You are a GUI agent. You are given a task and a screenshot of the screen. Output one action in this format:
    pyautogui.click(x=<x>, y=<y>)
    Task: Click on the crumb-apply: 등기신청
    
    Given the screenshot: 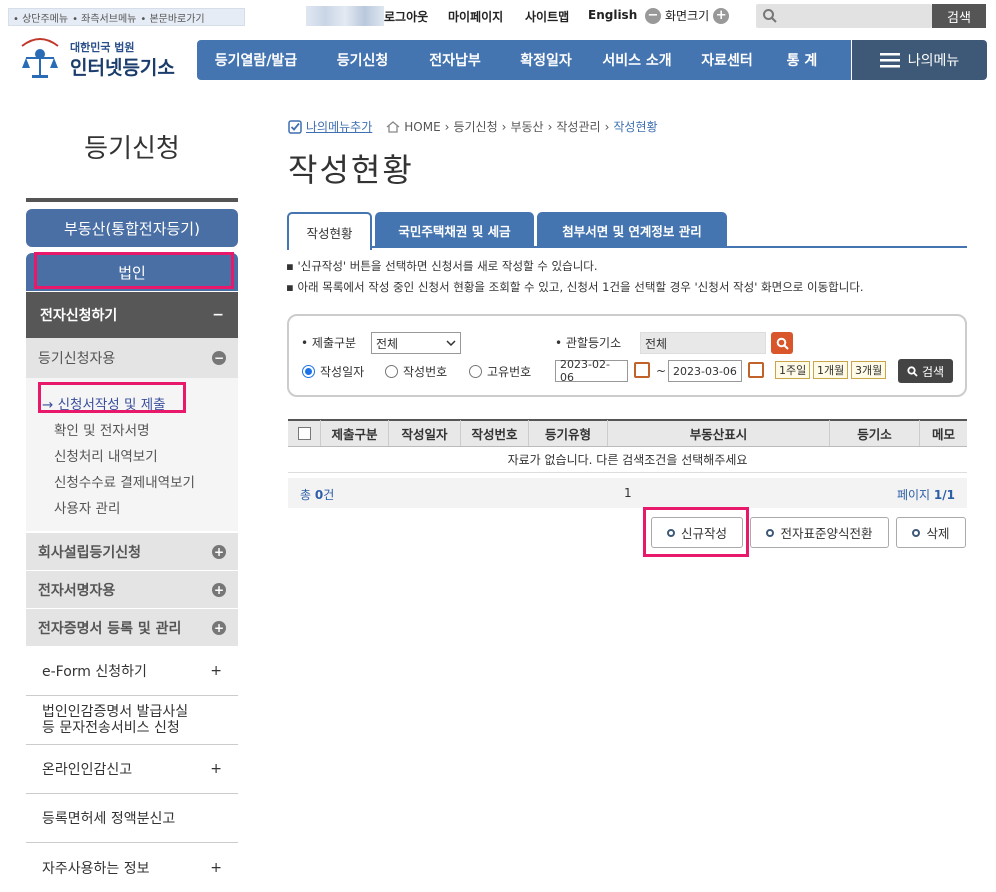 What is the action you would take?
    pyautogui.click(x=475, y=126)
    